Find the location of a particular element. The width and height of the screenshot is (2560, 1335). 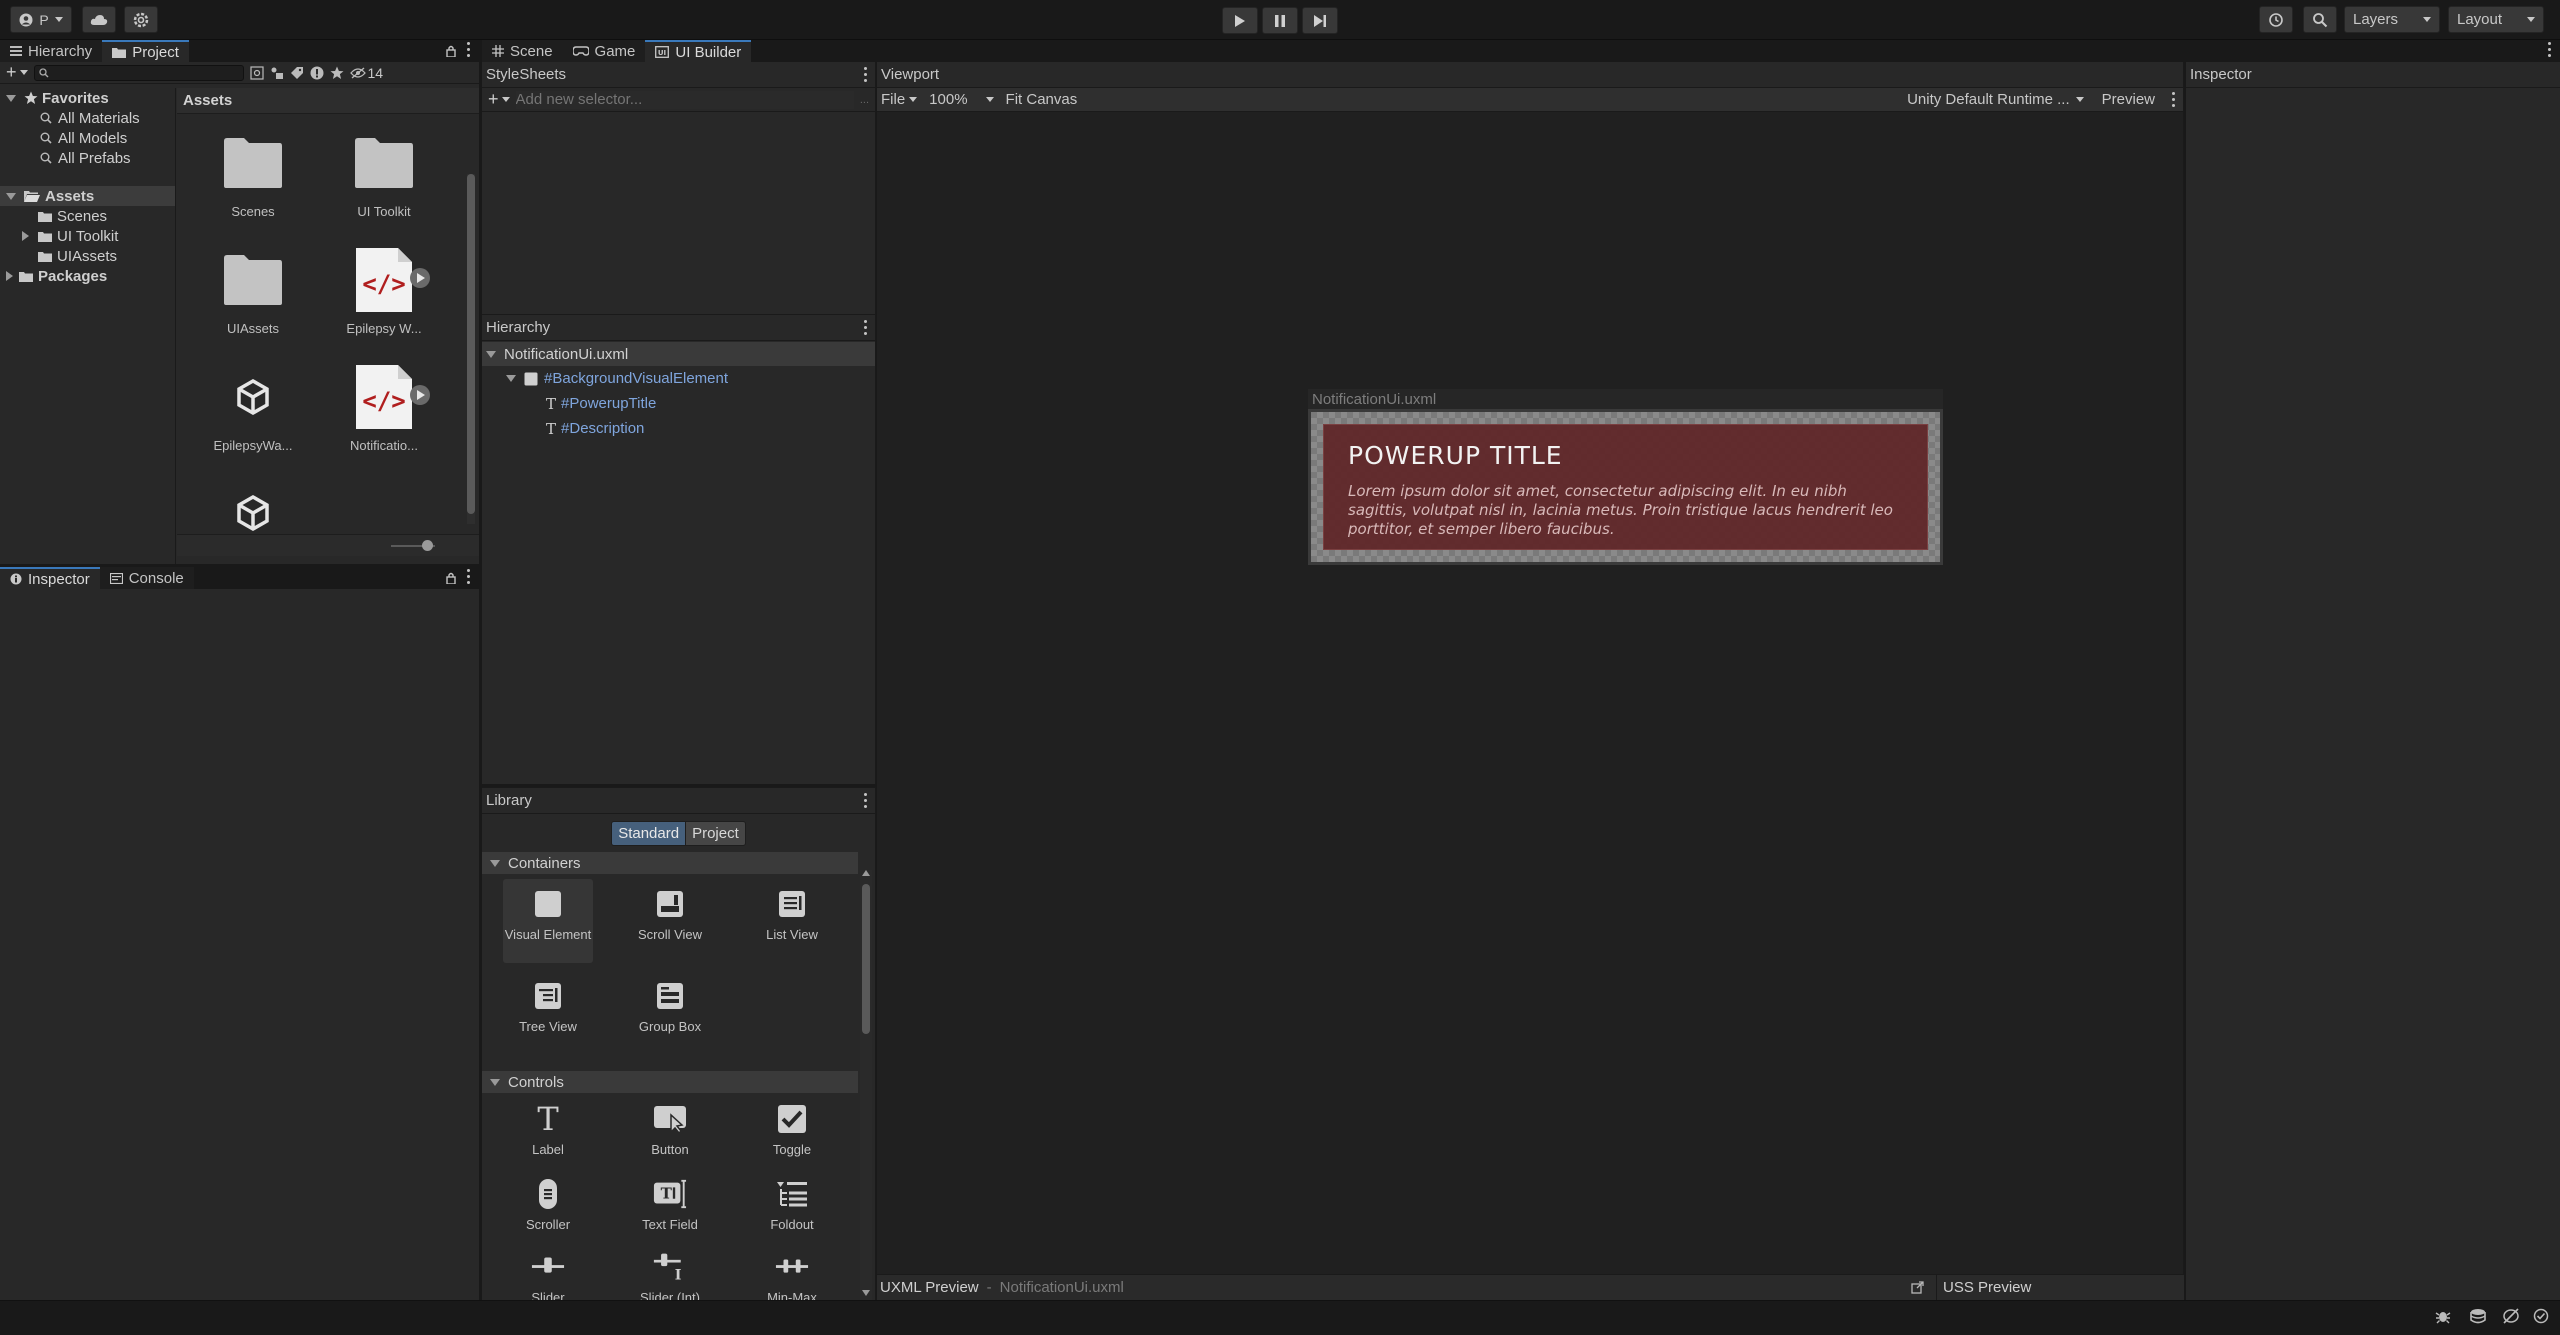

scroll-down-icon is located at coordinates (866, 1293).